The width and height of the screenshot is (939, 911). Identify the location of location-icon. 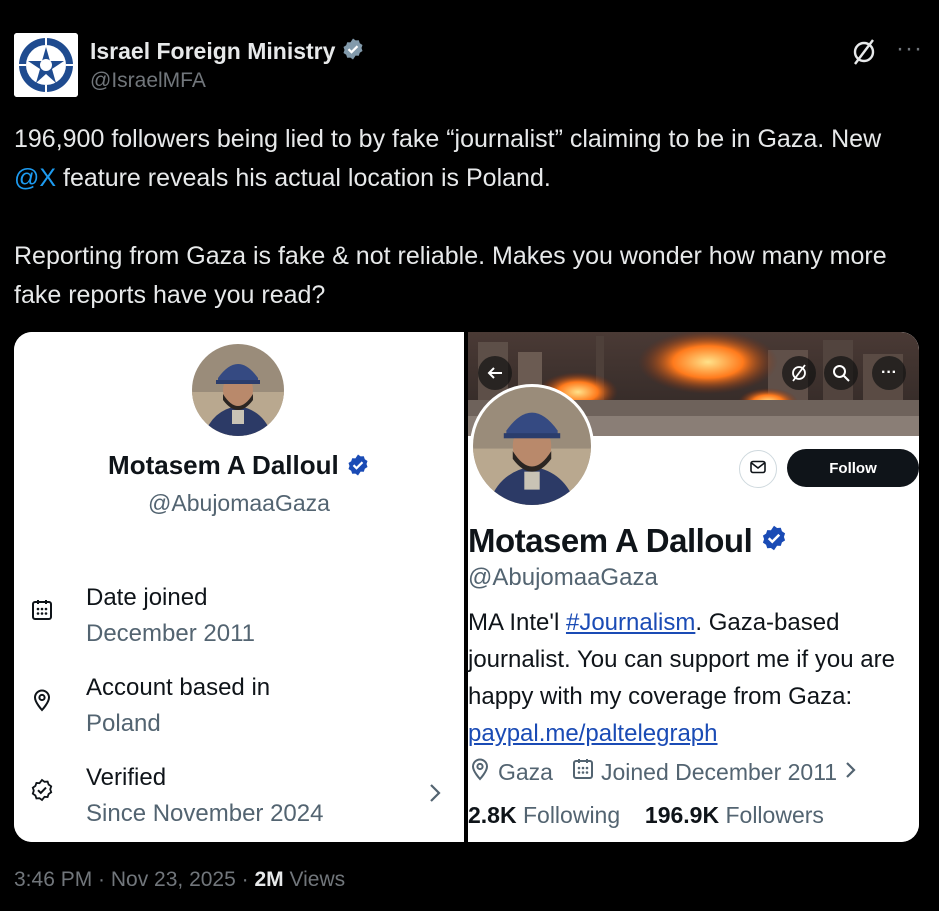
(483, 772).